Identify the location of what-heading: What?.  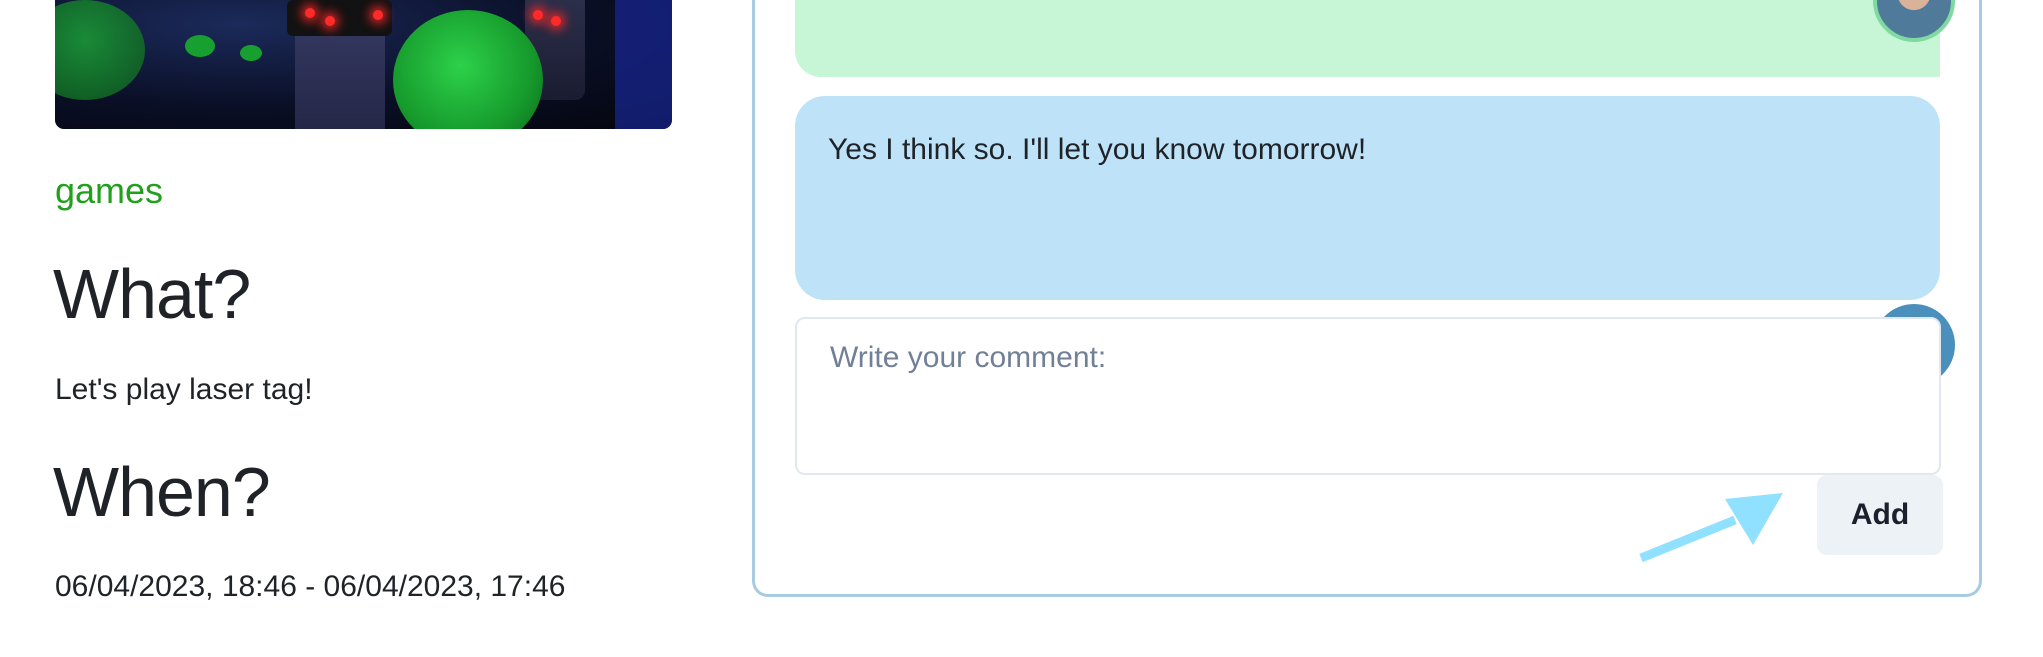
(152, 294).